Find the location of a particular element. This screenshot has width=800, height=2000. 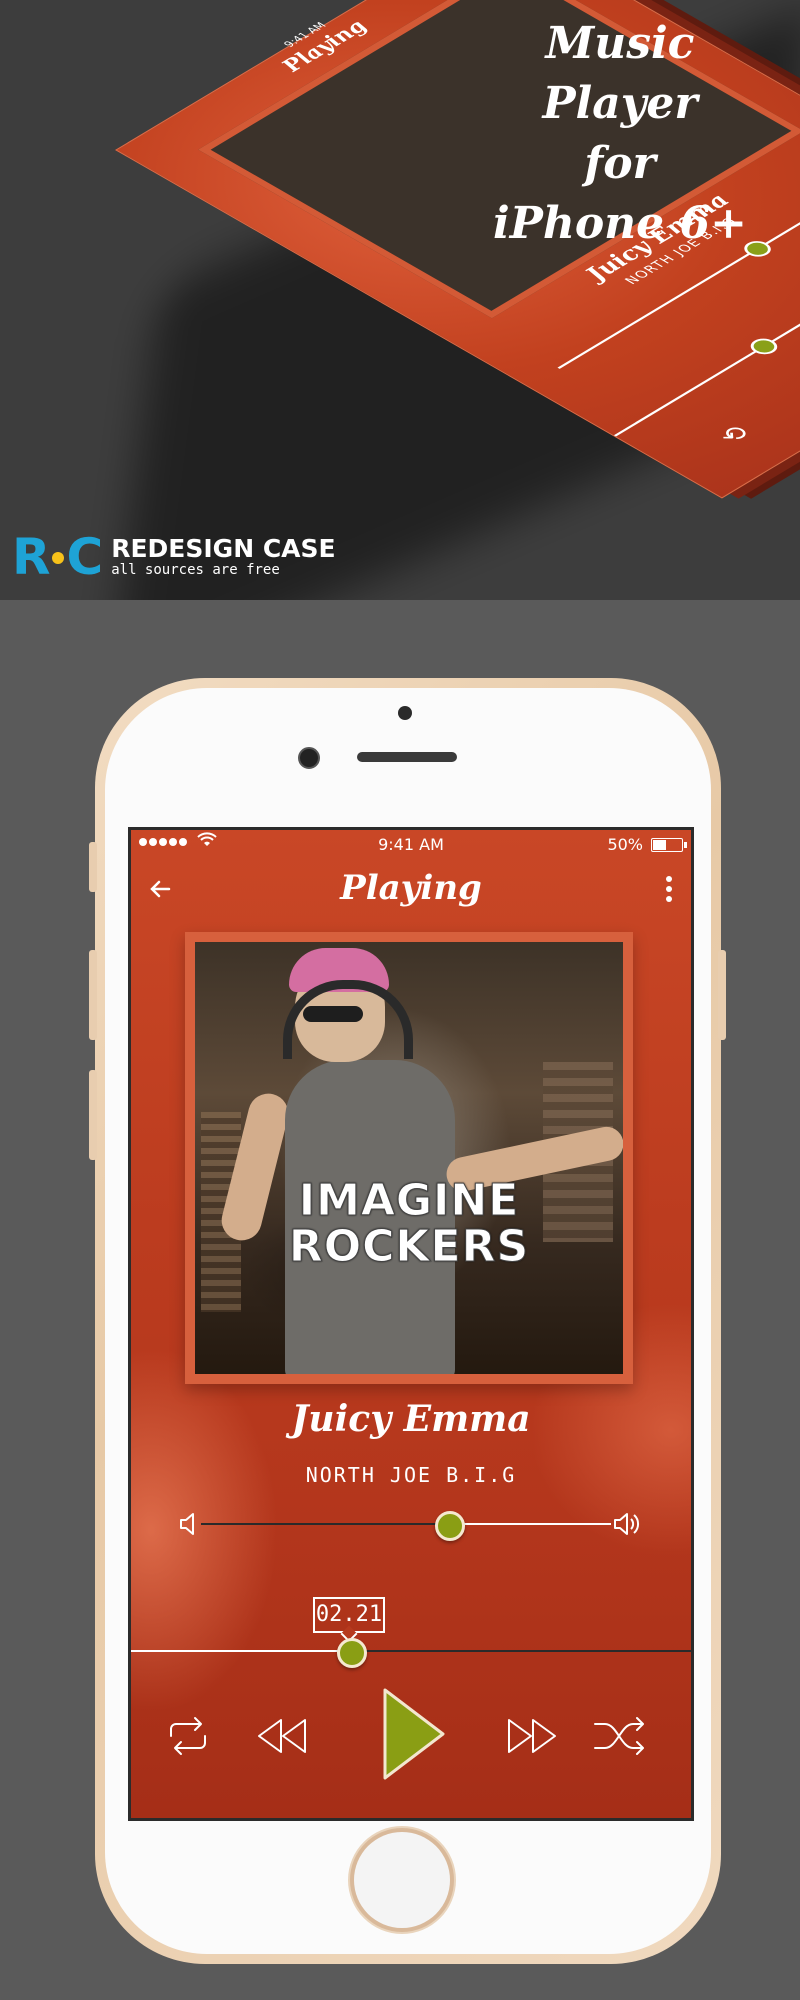

repeat-button is located at coordinates (188, 1736).